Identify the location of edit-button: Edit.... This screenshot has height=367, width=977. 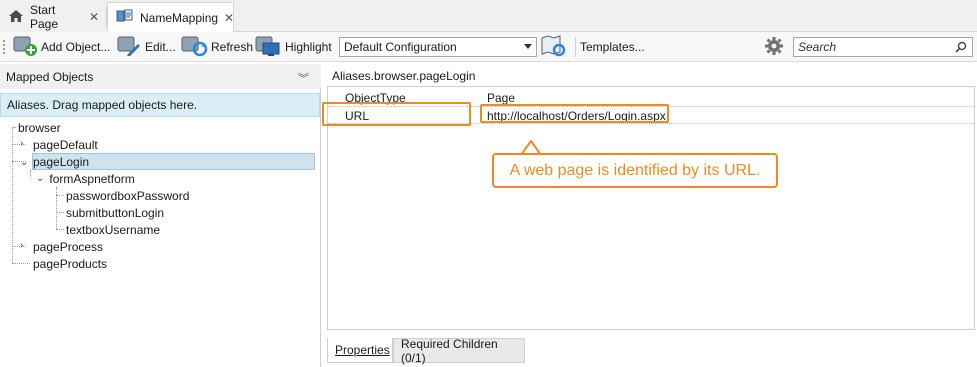
(146, 47).